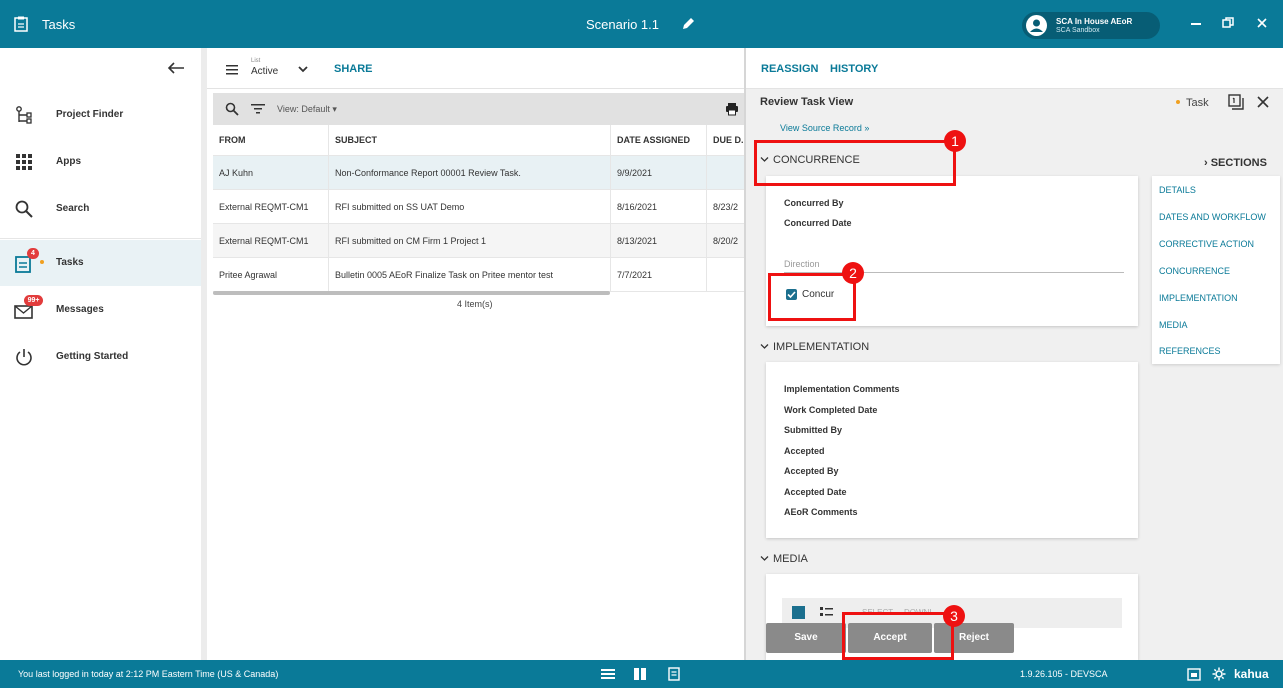 The height and width of the screenshot is (688, 1283). What do you see at coordinates (1078, 30) in the screenshot?
I see `user-subtitle: SCA Sandbox` at bounding box center [1078, 30].